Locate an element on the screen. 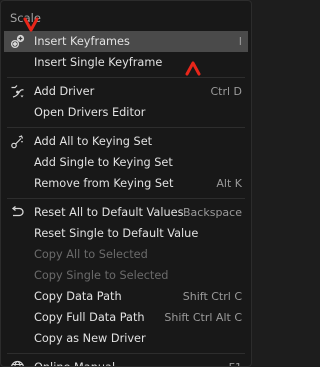 This screenshot has width=320, height=367. menu-item-copy-as-new-driver: Copy as New Driver is located at coordinates (126, 338).